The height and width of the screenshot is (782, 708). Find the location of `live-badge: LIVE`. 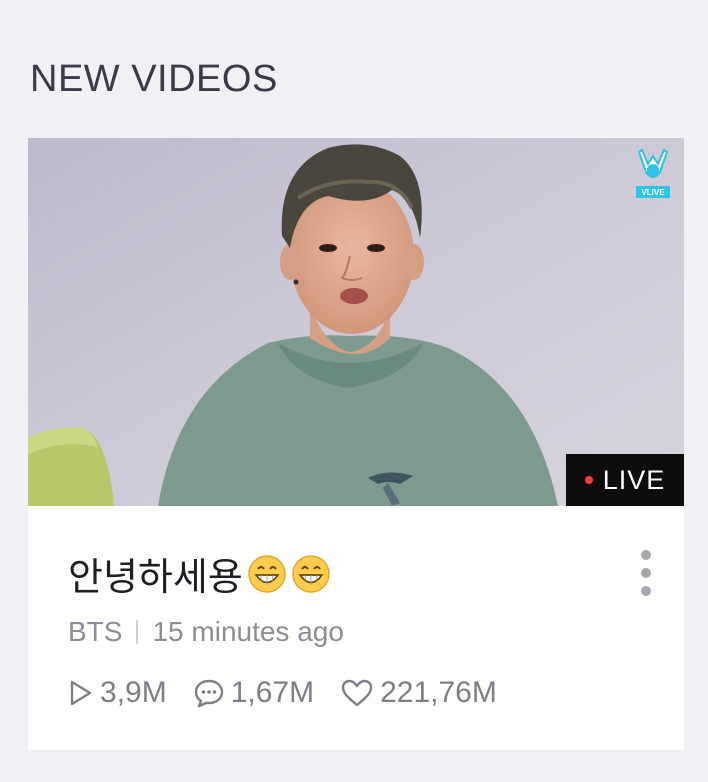

live-badge: LIVE is located at coordinates (625, 480).